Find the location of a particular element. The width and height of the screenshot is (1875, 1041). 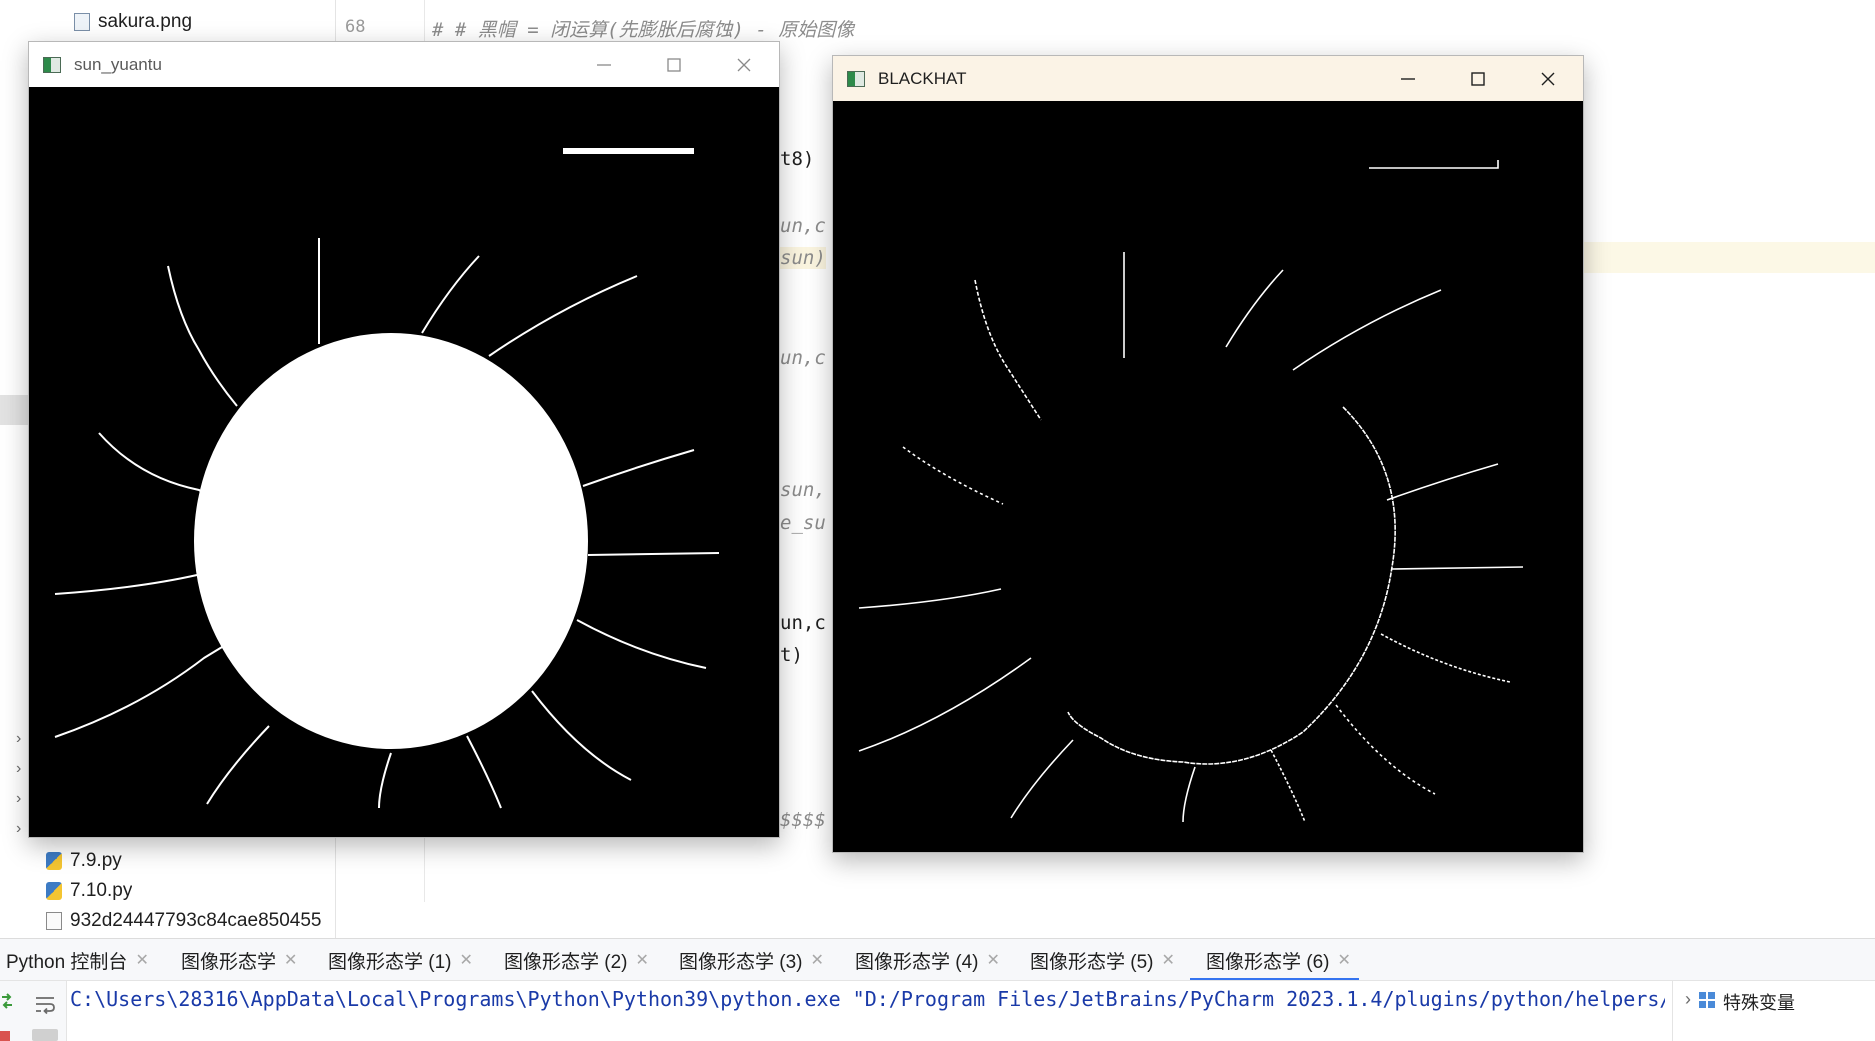

tree-item-7-9-py: 7.9.py is located at coordinates (84, 861).